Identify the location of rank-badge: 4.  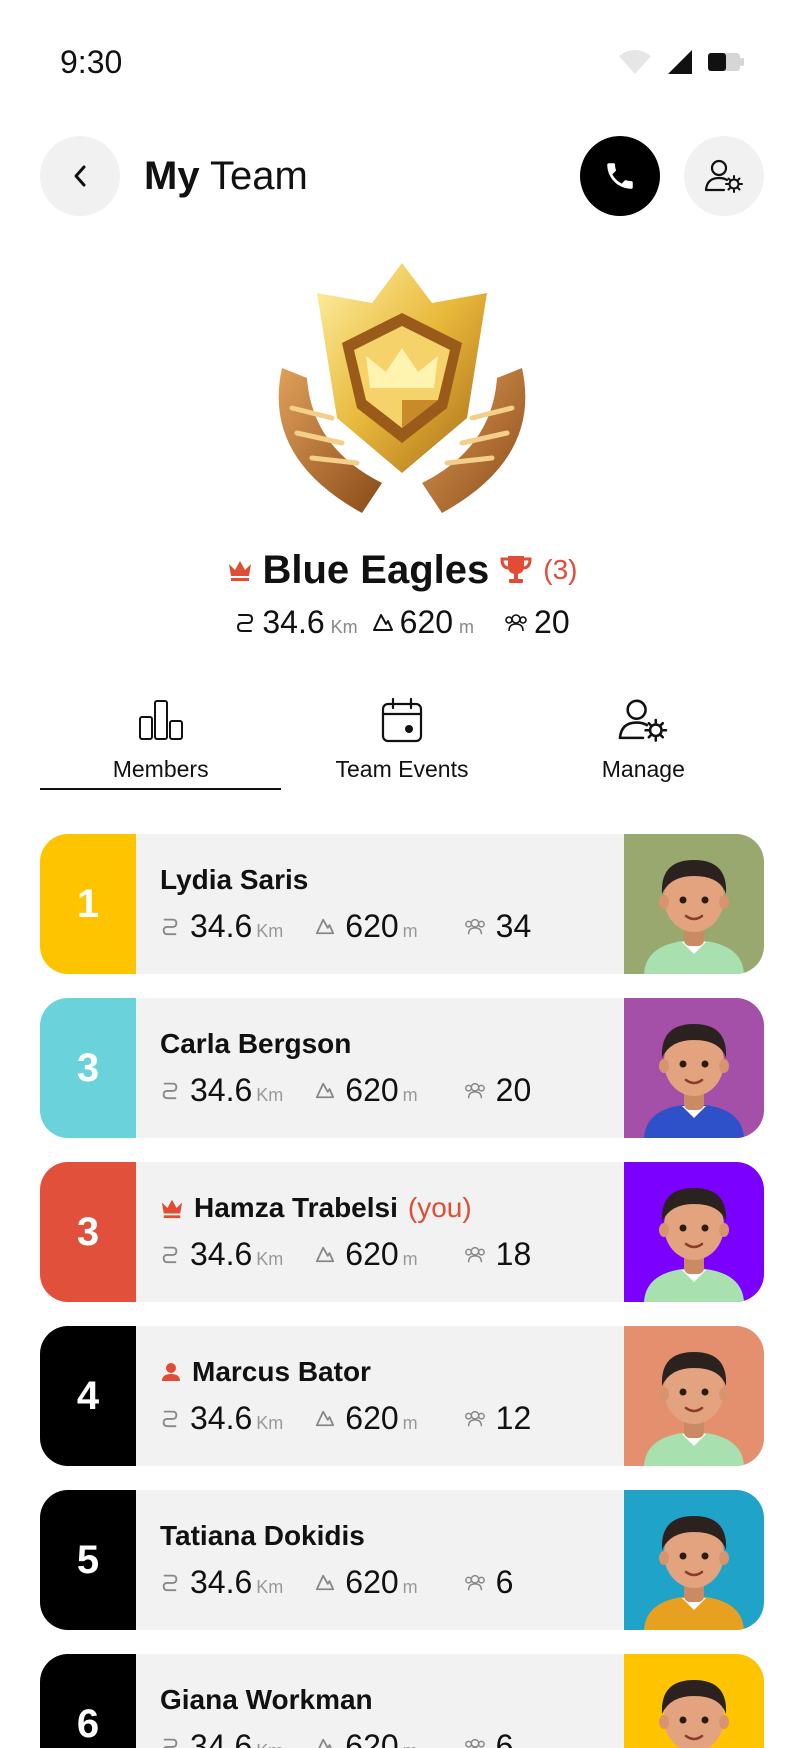
(88, 1396).